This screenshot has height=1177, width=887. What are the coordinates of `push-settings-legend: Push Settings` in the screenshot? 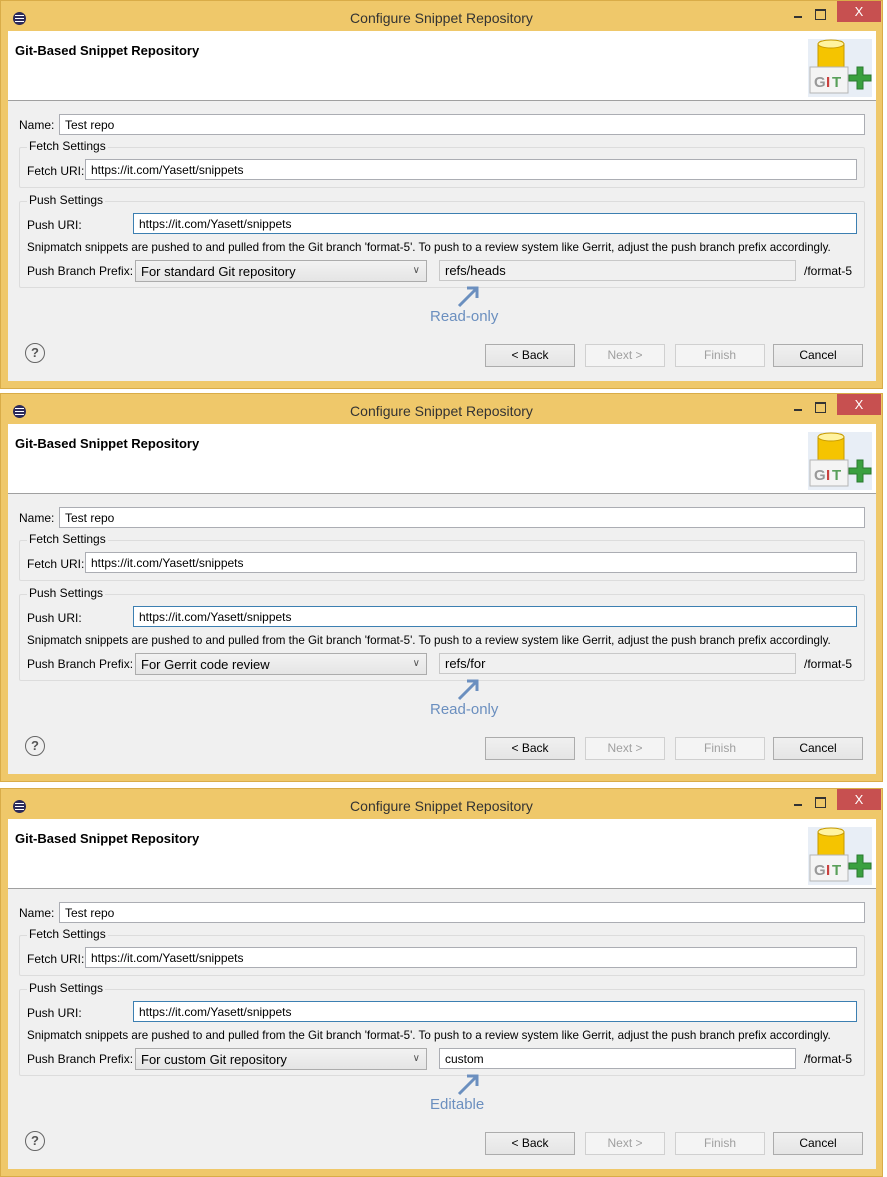 It's located at (66, 593).